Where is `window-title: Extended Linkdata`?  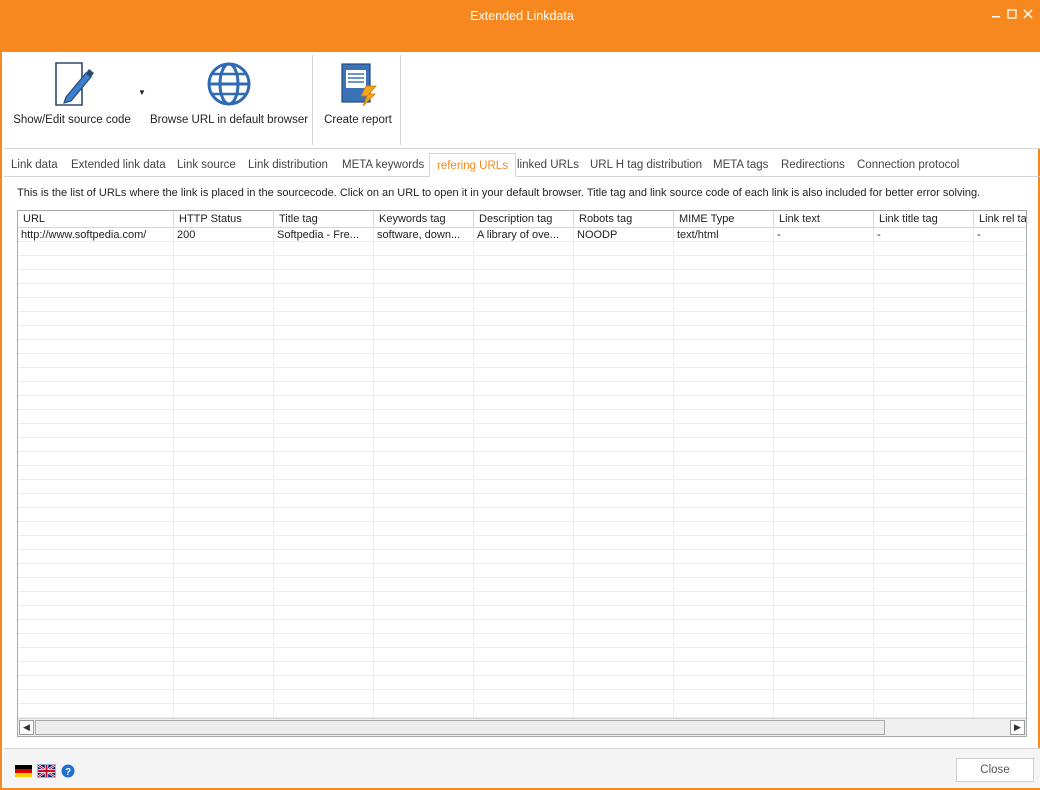
window-title: Extended Linkdata is located at coordinates (522, 16).